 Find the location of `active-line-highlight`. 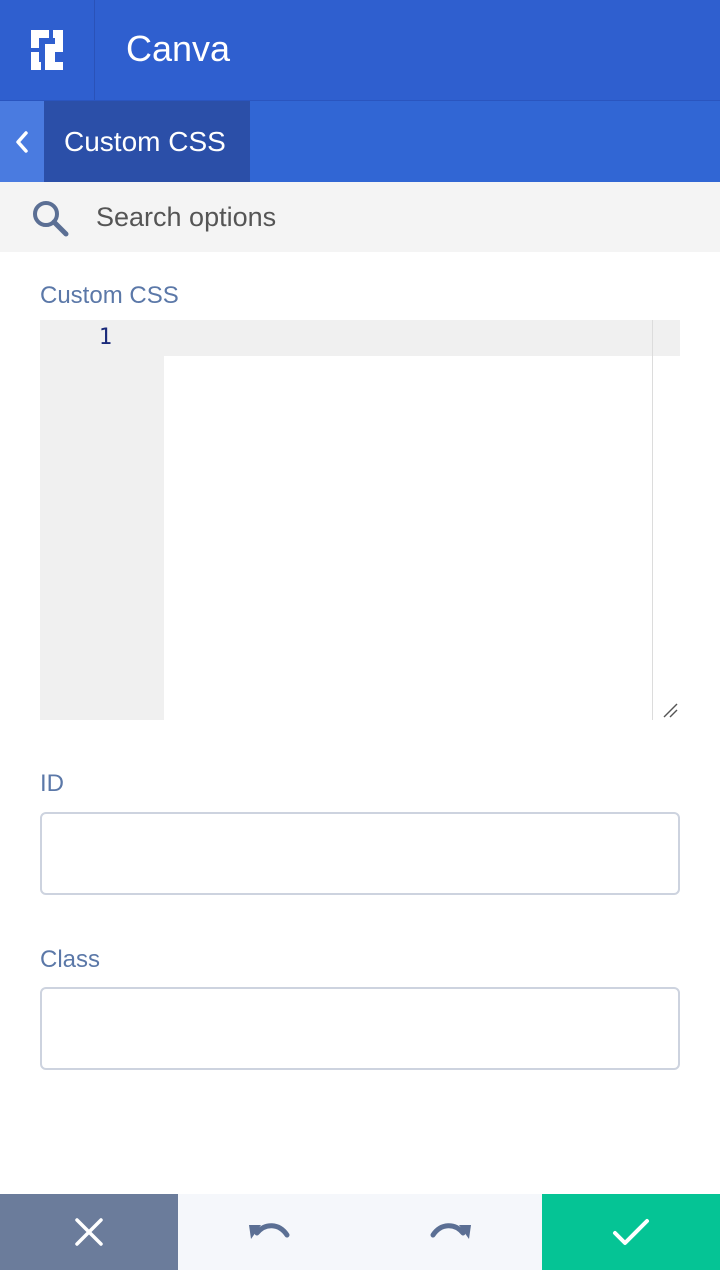

active-line-highlight is located at coordinates (408, 338).